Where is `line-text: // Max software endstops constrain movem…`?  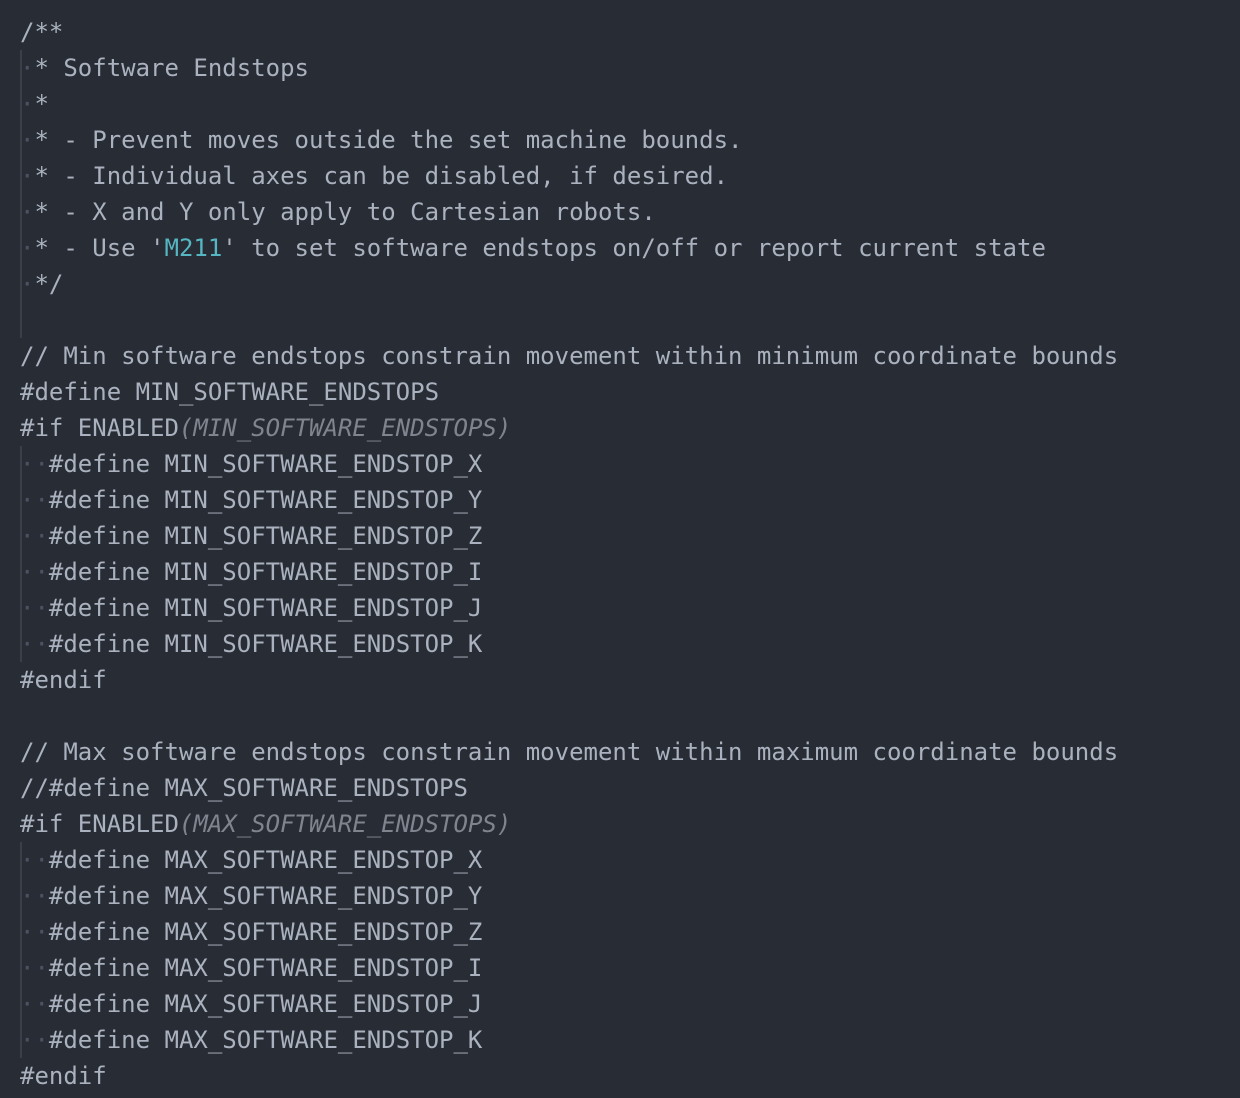
line-text: // Max software endstops constrain movem… is located at coordinates (569, 752).